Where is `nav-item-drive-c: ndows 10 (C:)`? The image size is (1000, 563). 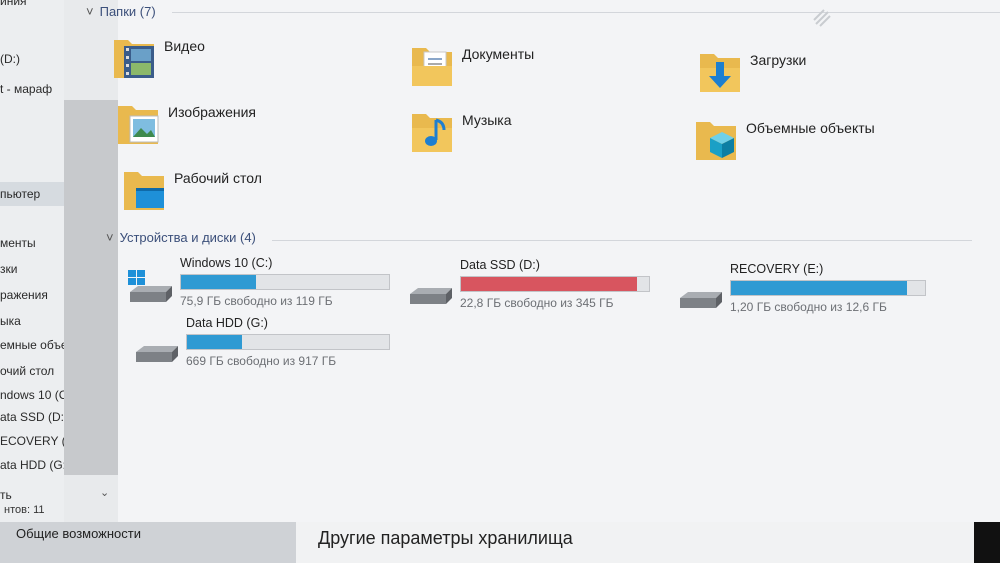 nav-item-drive-c: ndows 10 (C:) is located at coordinates (36, 395).